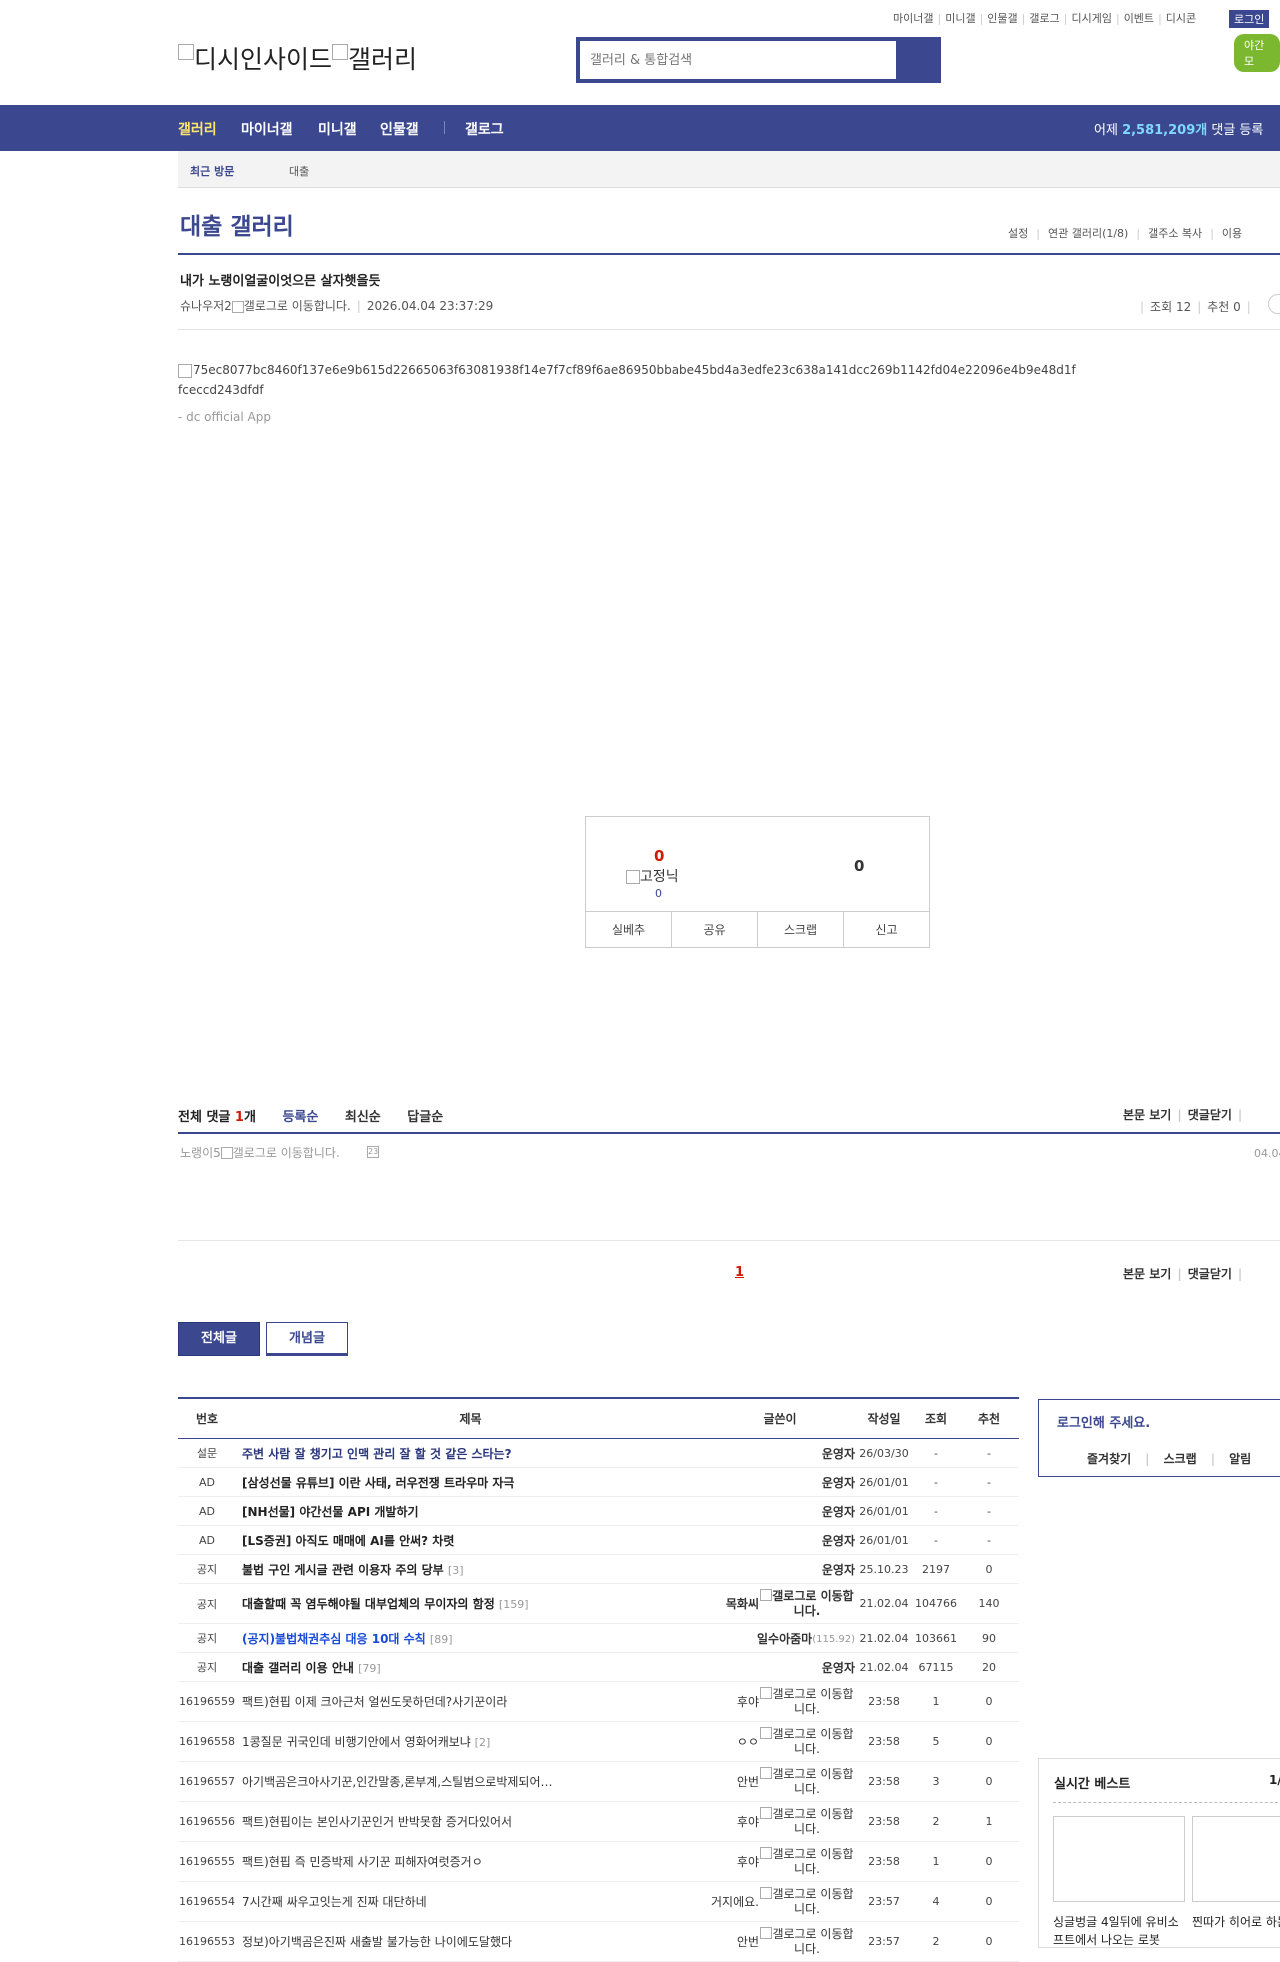 This screenshot has height=1962, width=1280. What do you see at coordinates (470, 1638) in the screenshot?
I see `post-subject: (공지)불법채권추심 대응 10대 수칙 [89]` at bounding box center [470, 1638].